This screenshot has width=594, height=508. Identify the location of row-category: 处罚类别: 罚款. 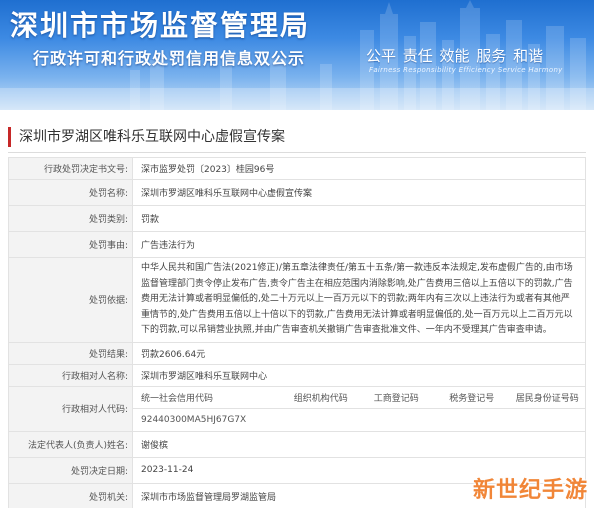
(297, 218).